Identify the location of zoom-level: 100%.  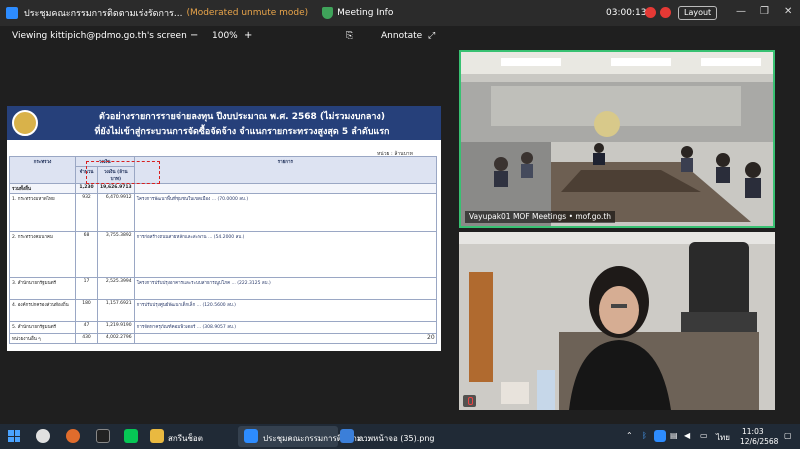
(225, 36).